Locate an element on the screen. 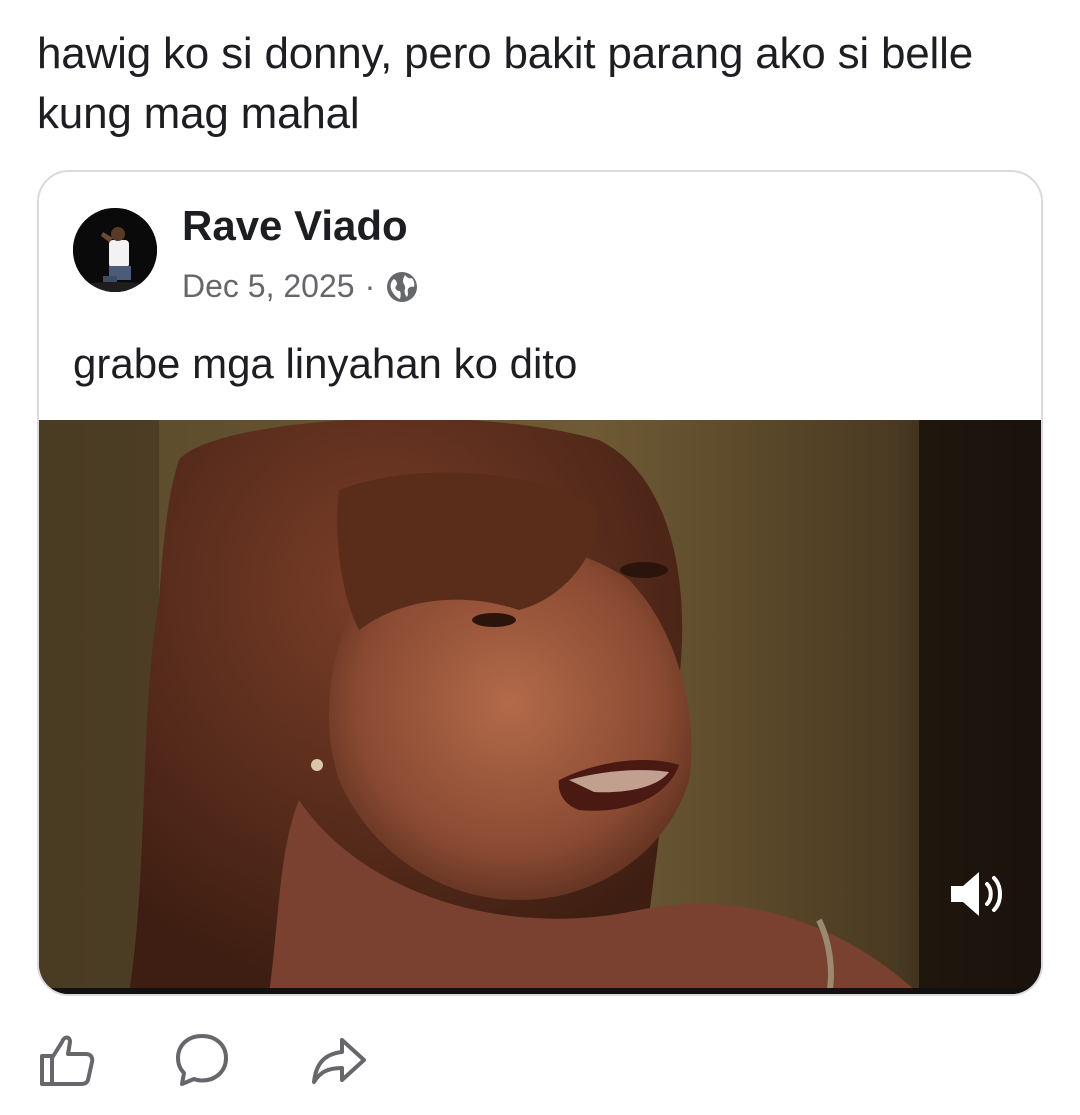  post-actions is located at coordinates (202, 1060).